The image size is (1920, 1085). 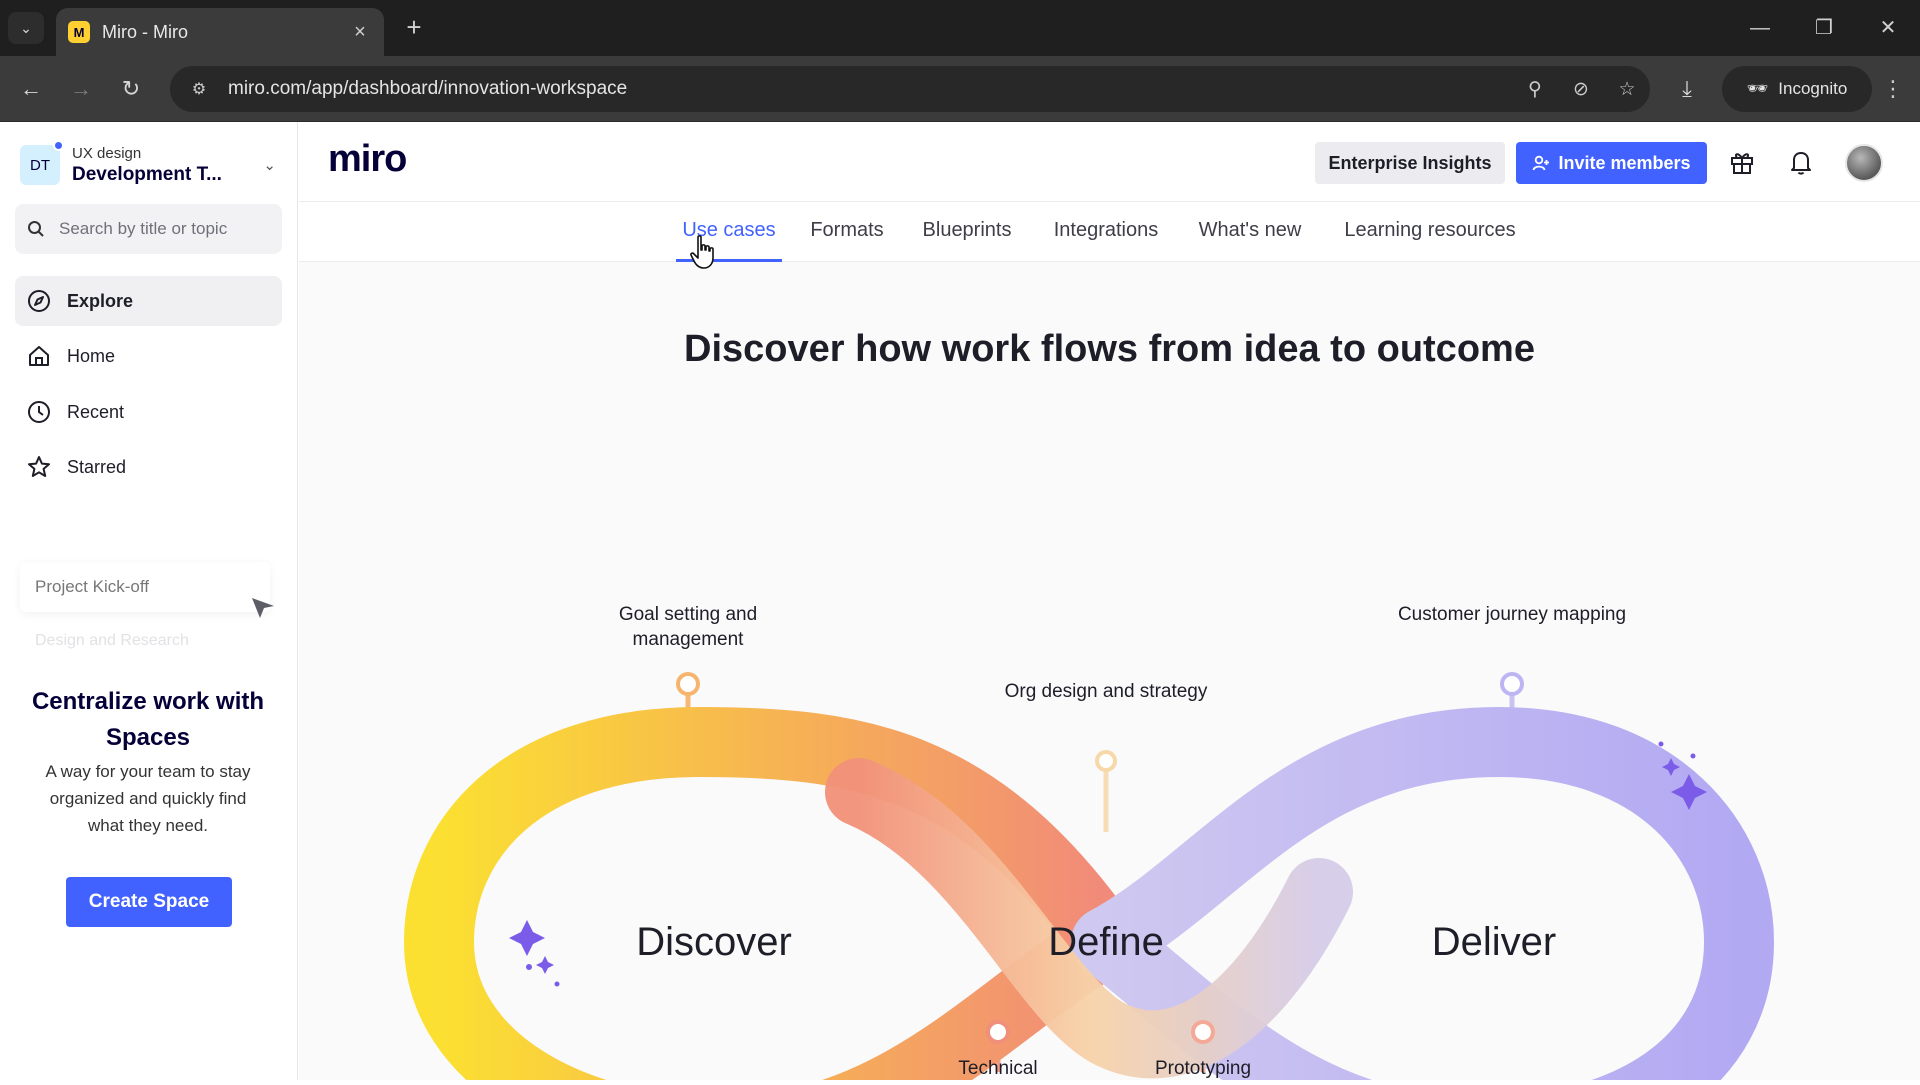 I want to click on restore-icon: ❐, so click(x=1824, y=28).